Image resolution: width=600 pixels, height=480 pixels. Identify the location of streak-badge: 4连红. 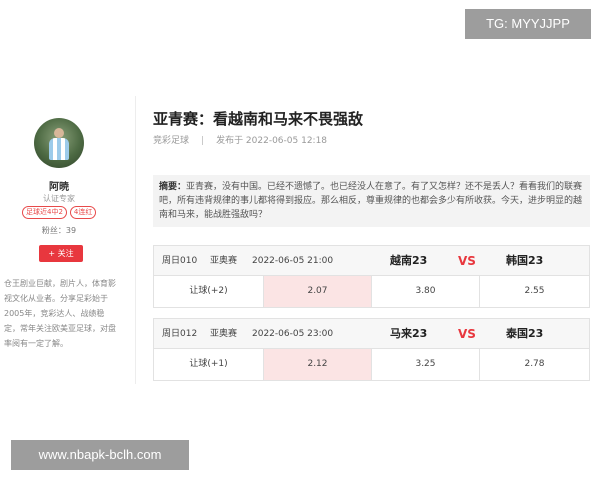
(83, 212).